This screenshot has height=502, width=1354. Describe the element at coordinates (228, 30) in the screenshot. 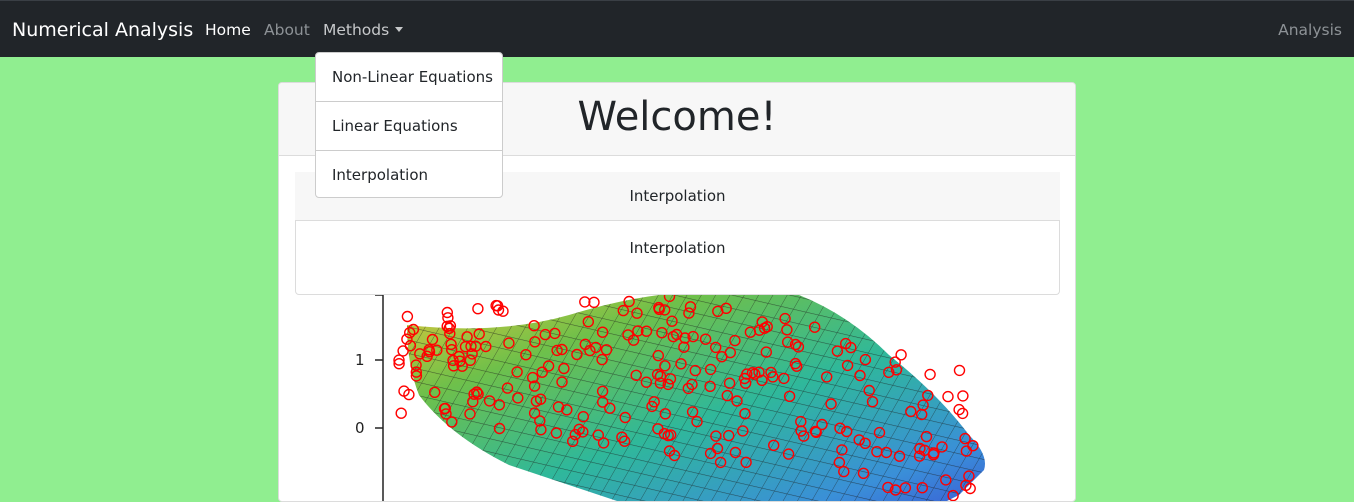

I see `nav-home: Home` at that location.